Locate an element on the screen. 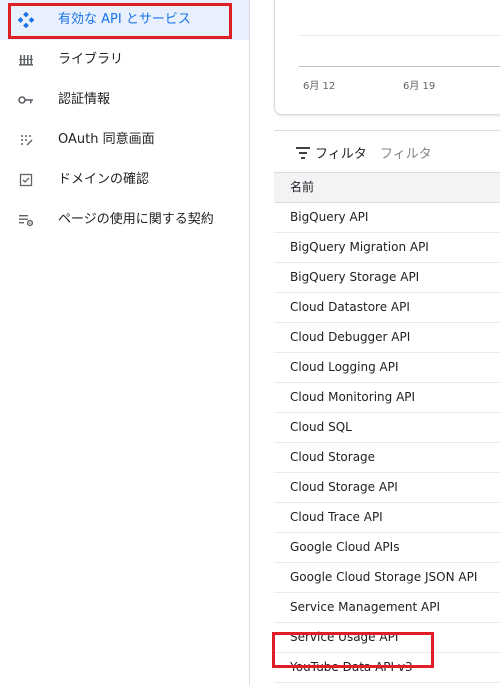 The image size is (500, 685). filter-label: フィルタ is located at coordinates (341, 154).